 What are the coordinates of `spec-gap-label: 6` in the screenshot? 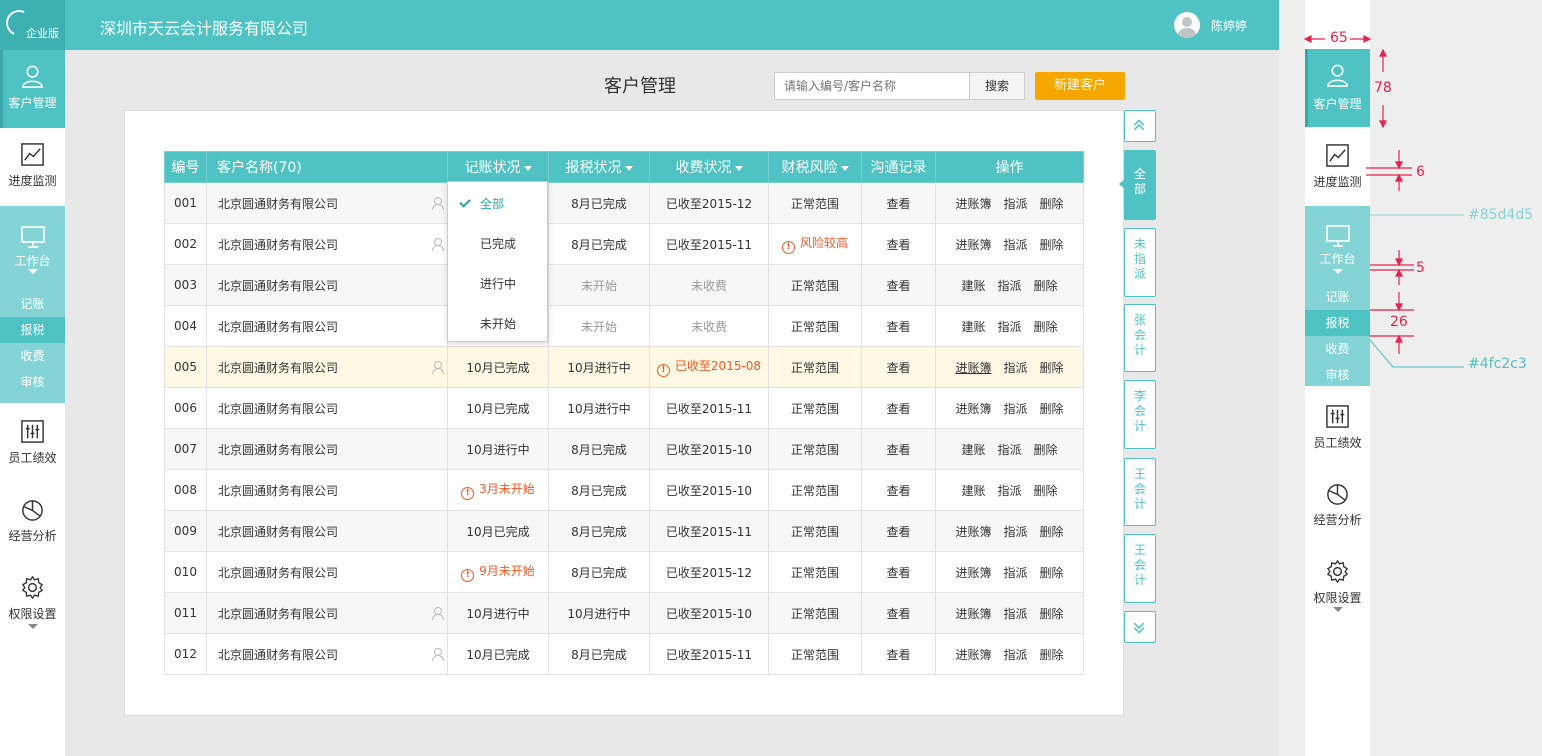 It's located at (1420, 172).